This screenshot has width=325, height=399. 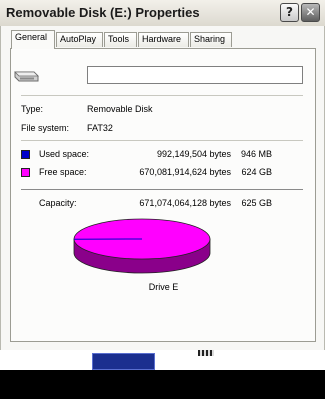 What do you see at coordinates (25, 154) in the screenshot?
I see `used-space-swatch` at bounding box center [25, 154].